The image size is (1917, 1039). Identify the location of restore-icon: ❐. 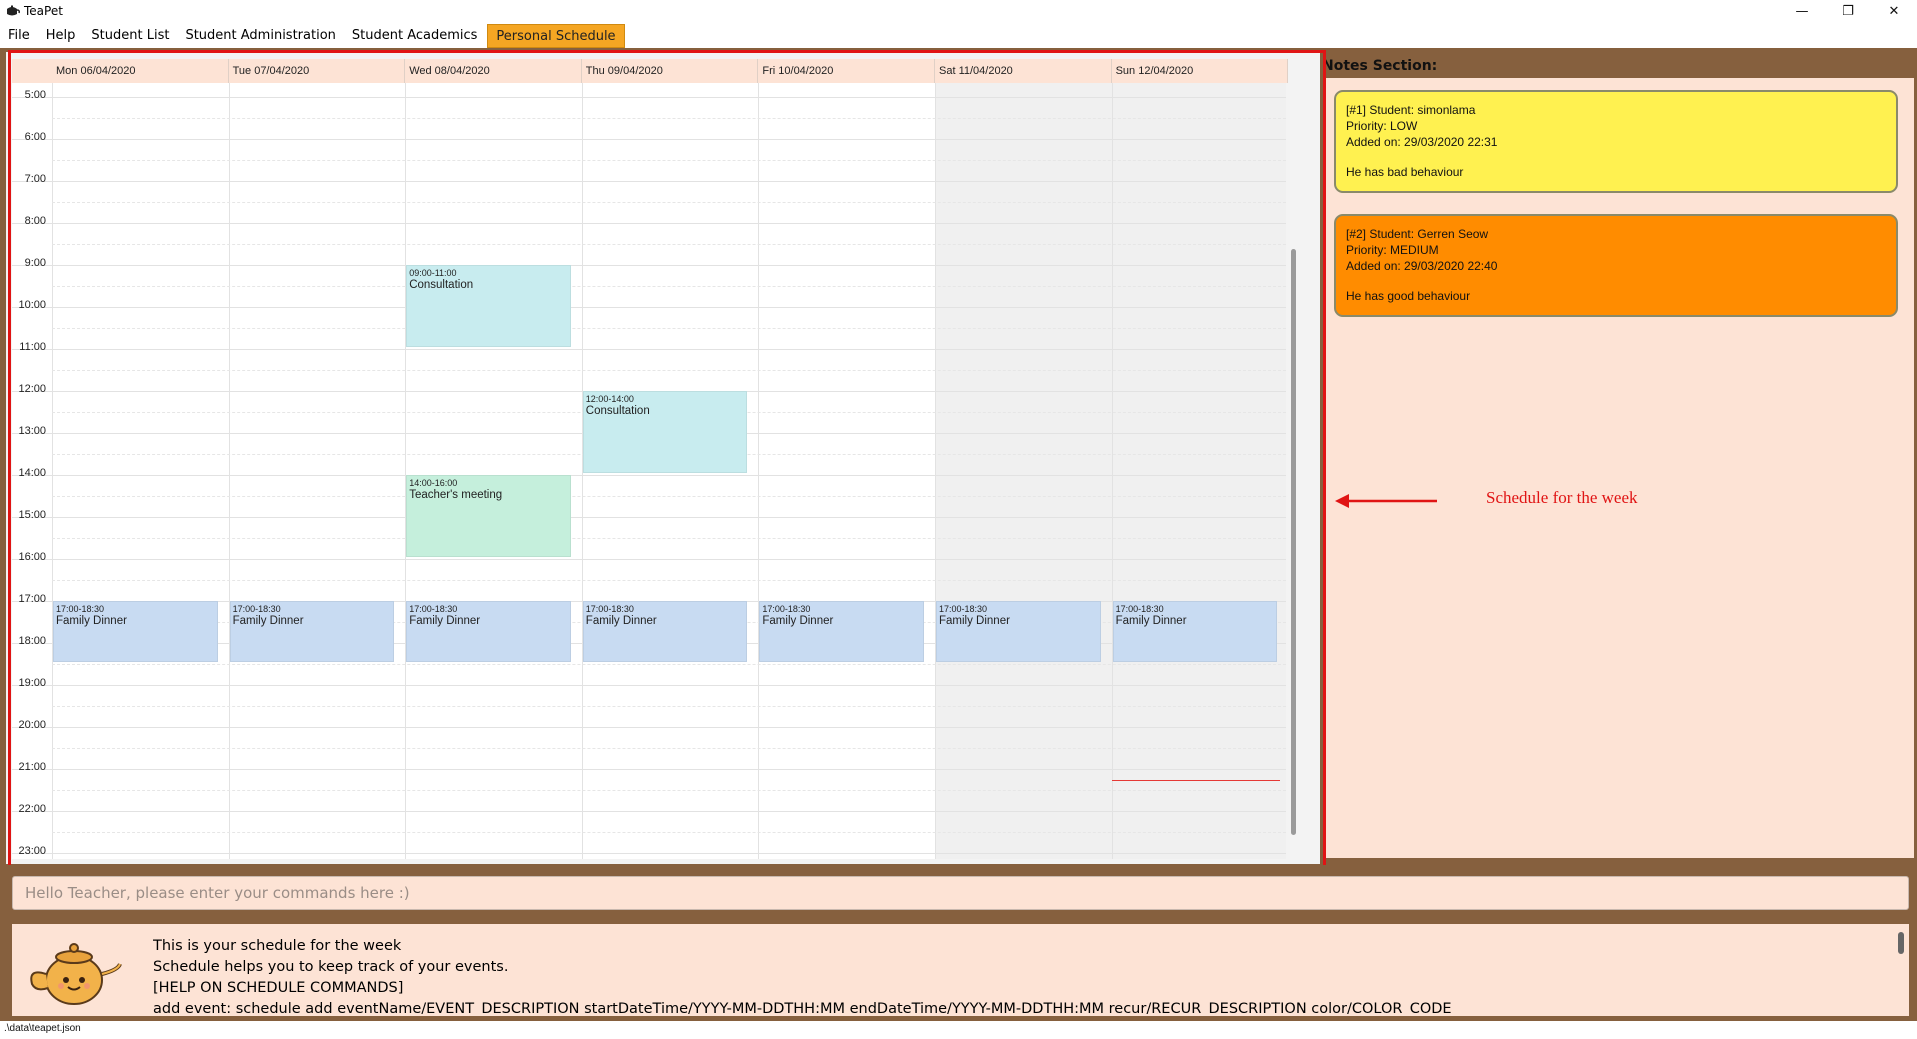
(1848, 11).